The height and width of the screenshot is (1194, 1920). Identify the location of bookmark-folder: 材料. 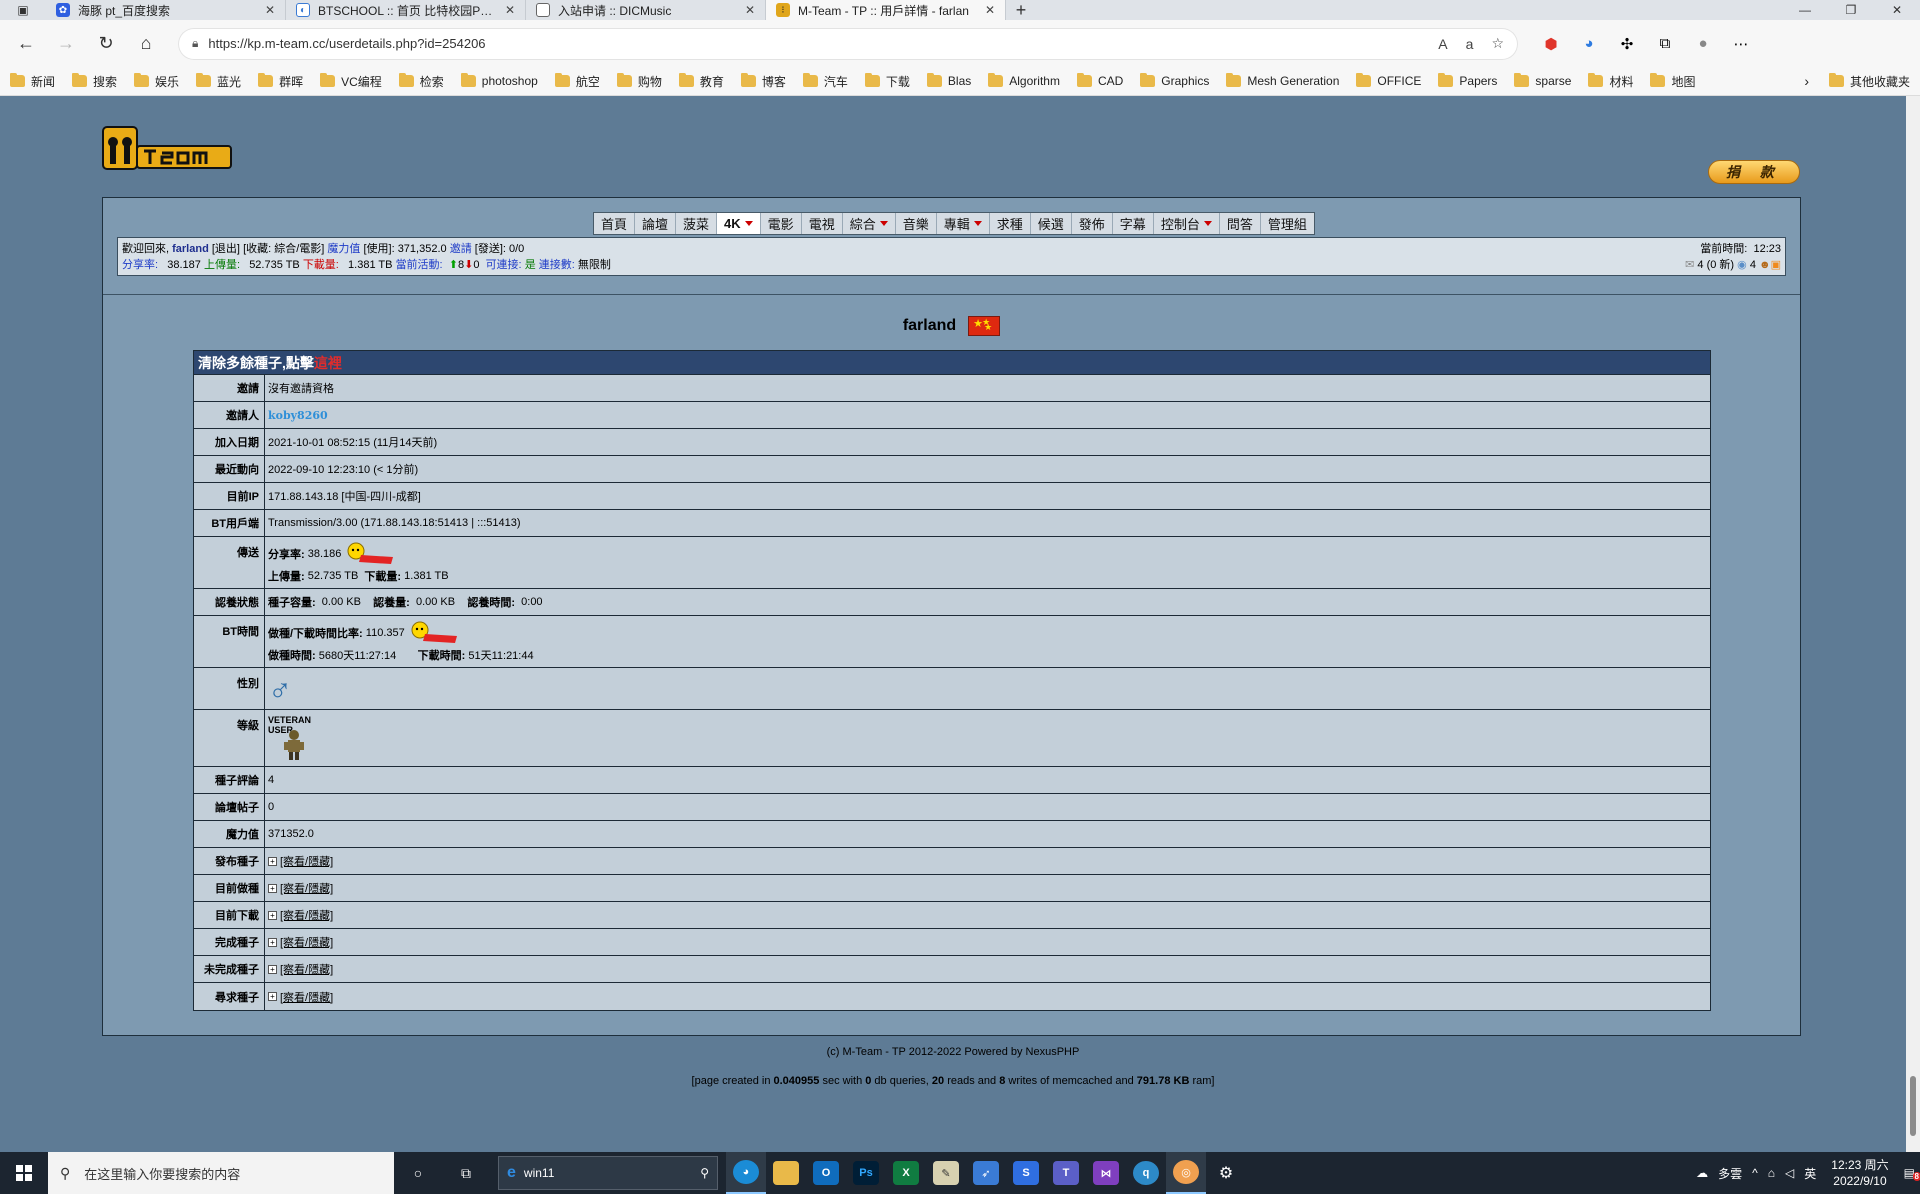
(1610, 81).